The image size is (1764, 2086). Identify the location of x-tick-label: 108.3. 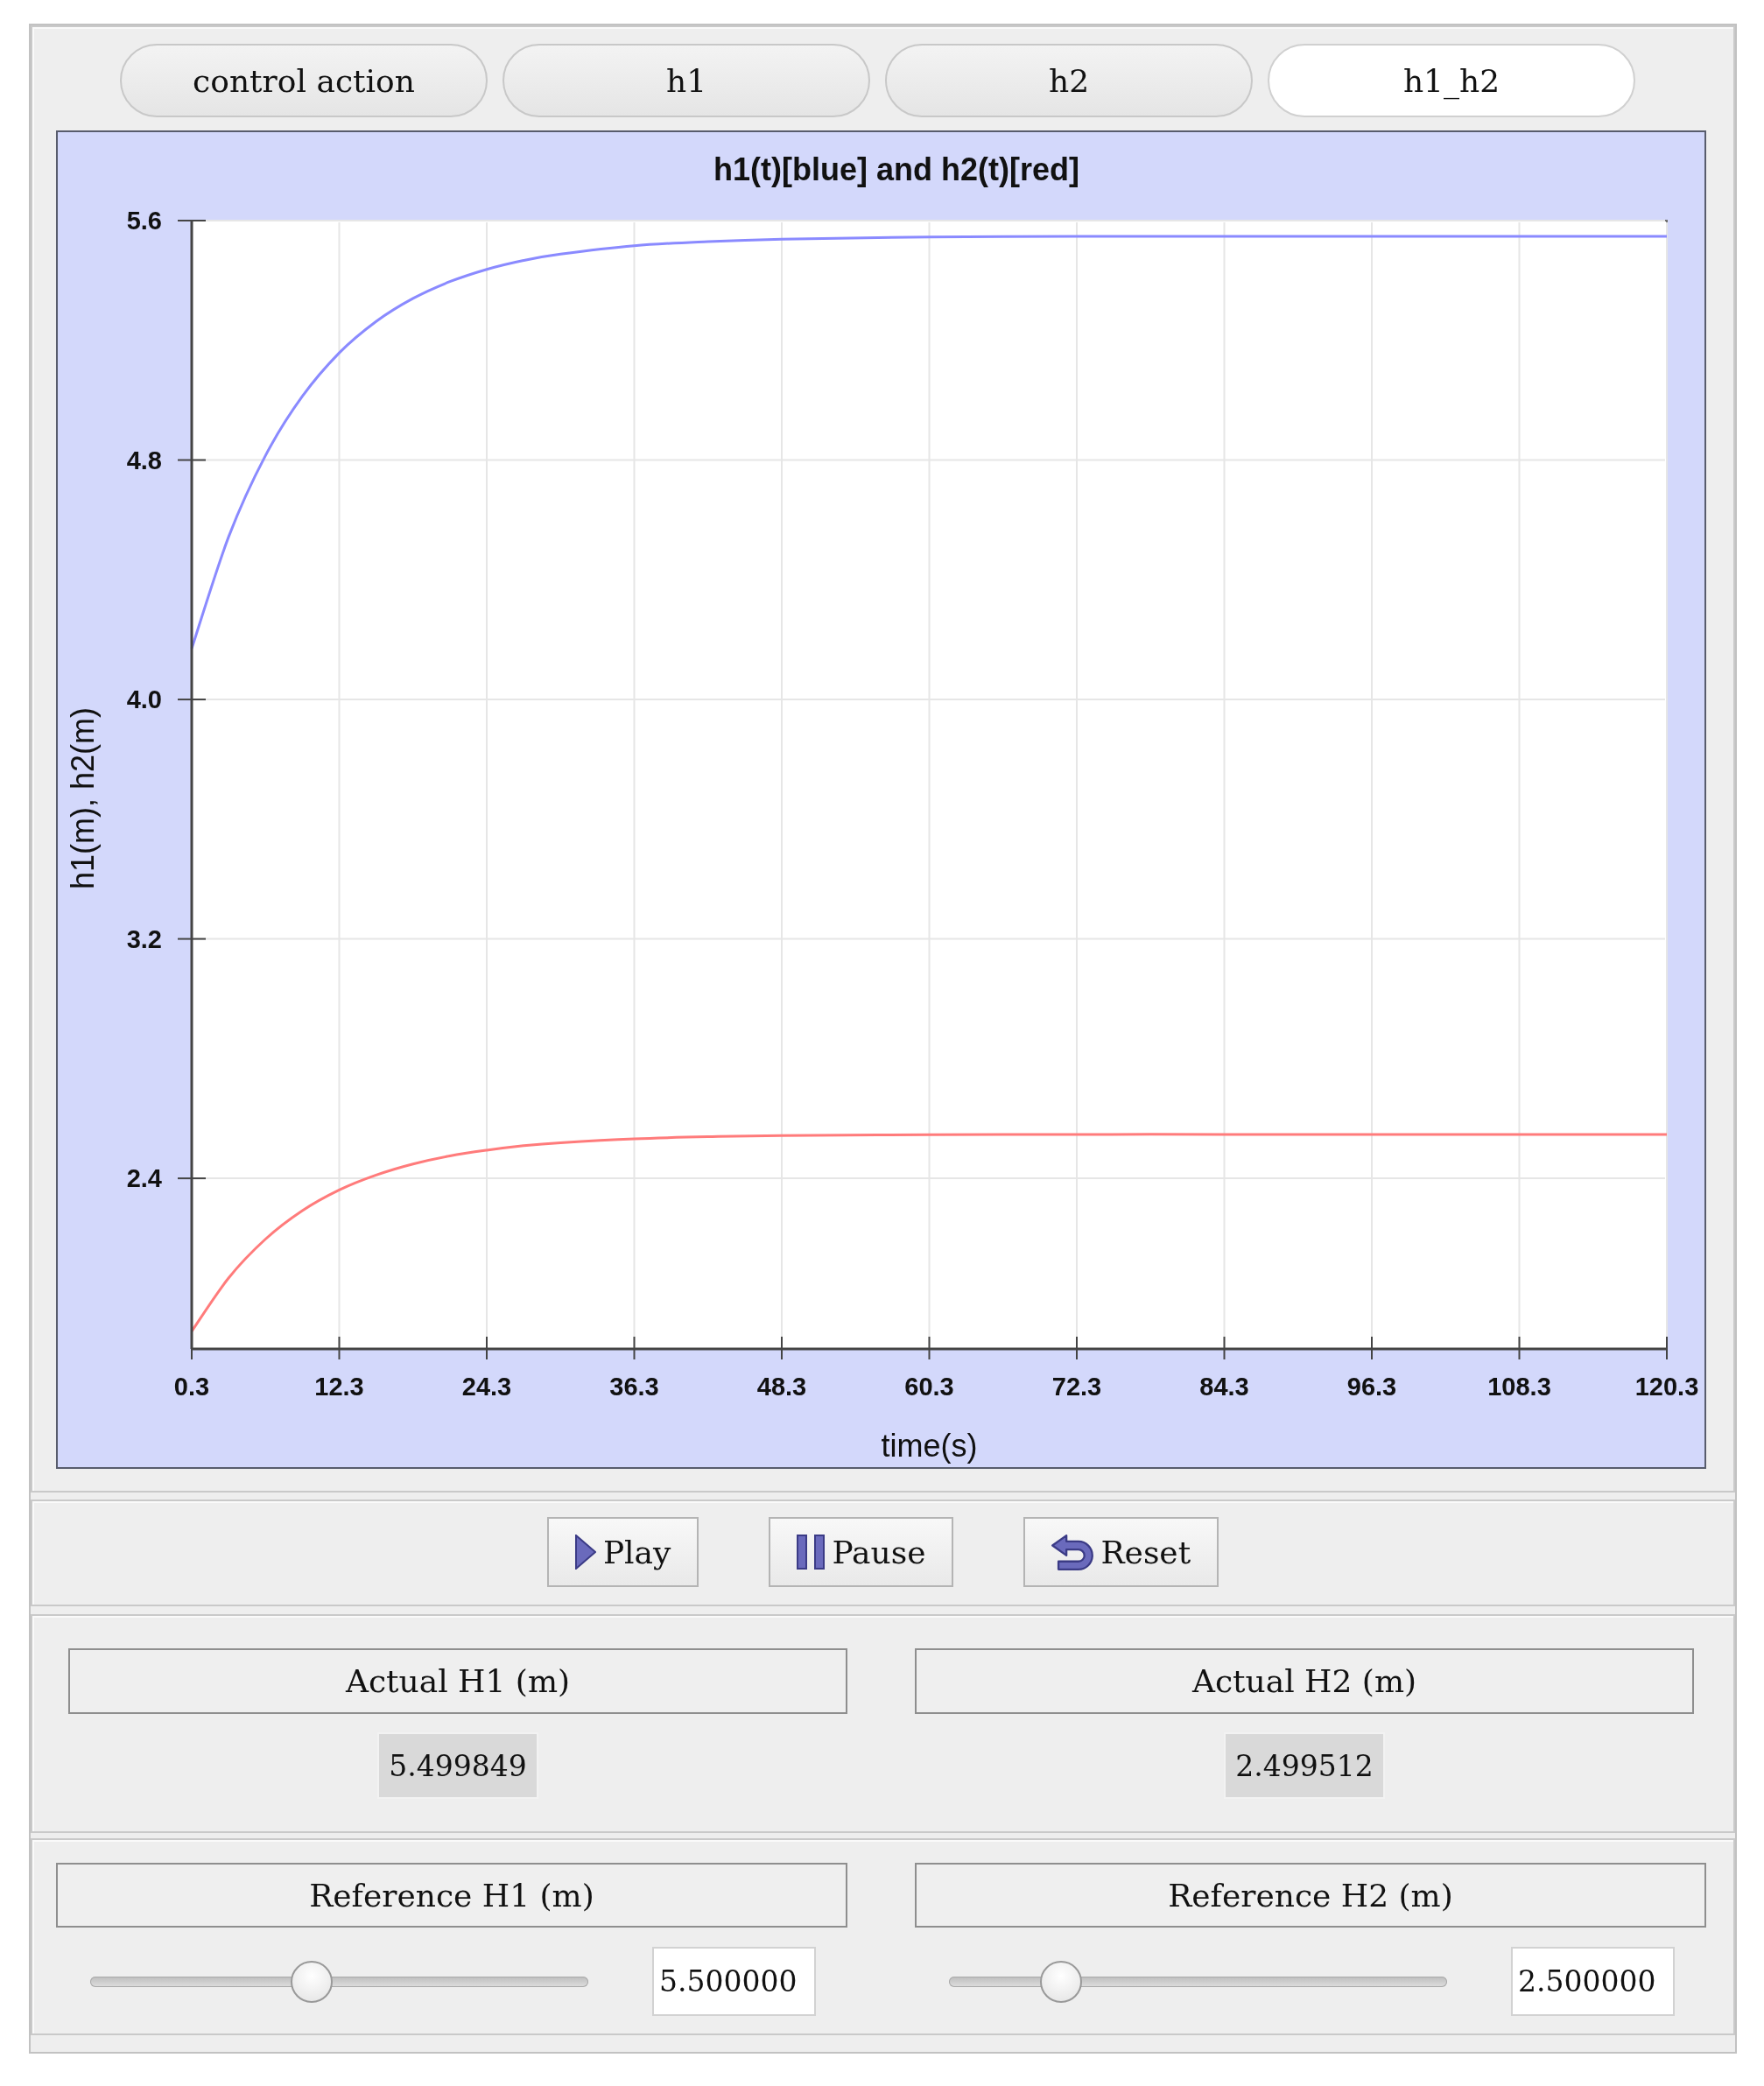
(1519, 1387).